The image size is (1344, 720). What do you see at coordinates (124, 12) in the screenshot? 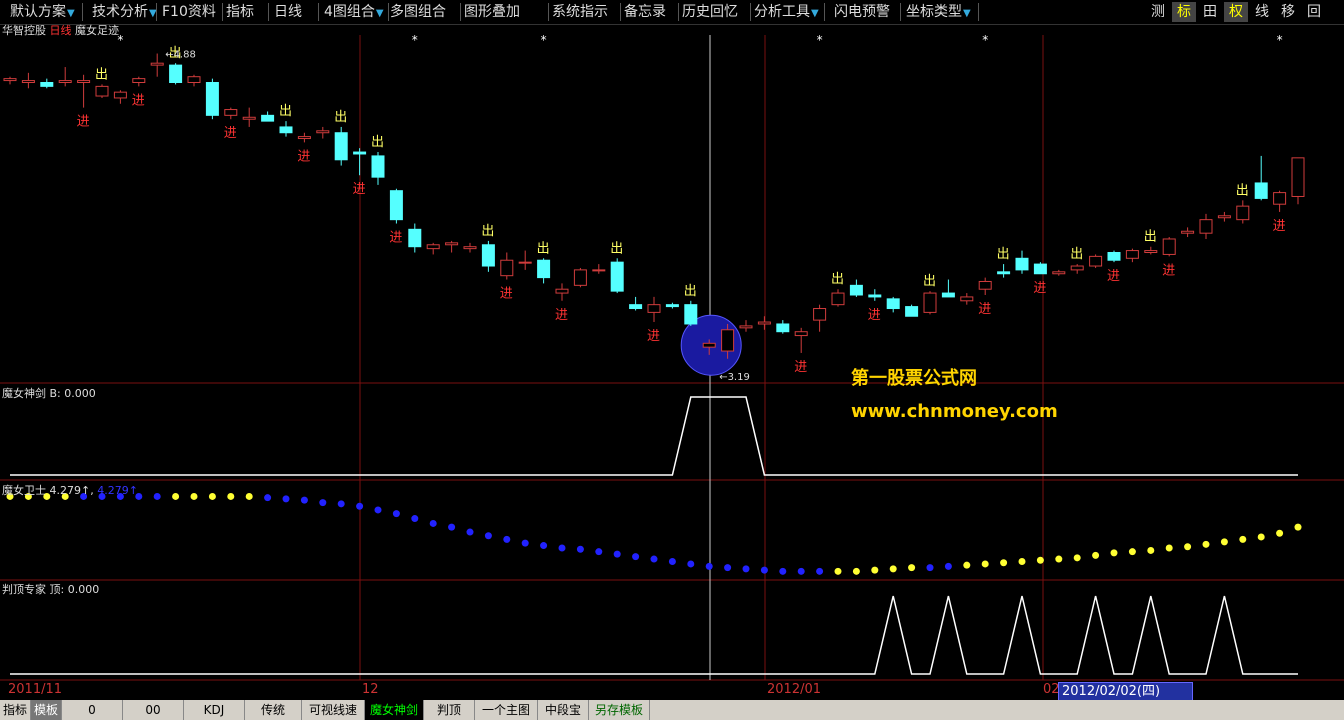
I see `toolbar-item-1: 技术分析▼` at bounding box center [124, 12].